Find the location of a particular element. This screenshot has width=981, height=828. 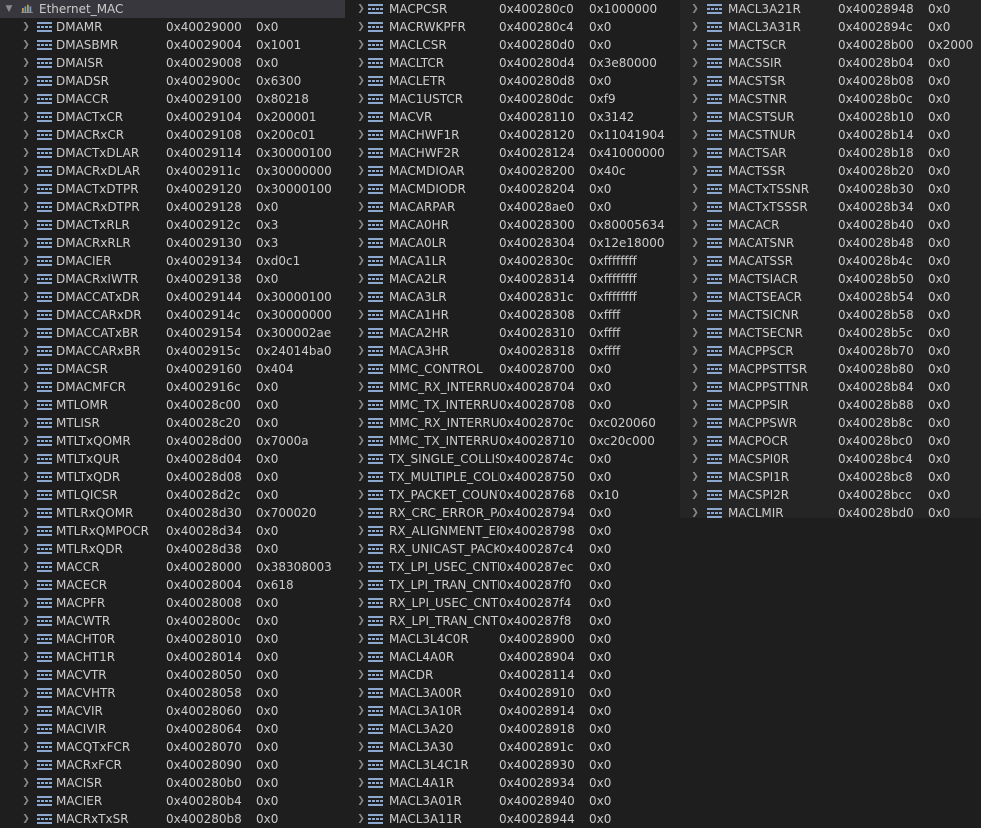

register-row: ❯ MACL3L4C0R 0x40028900 0x0 is located at coordinates (512, 639).